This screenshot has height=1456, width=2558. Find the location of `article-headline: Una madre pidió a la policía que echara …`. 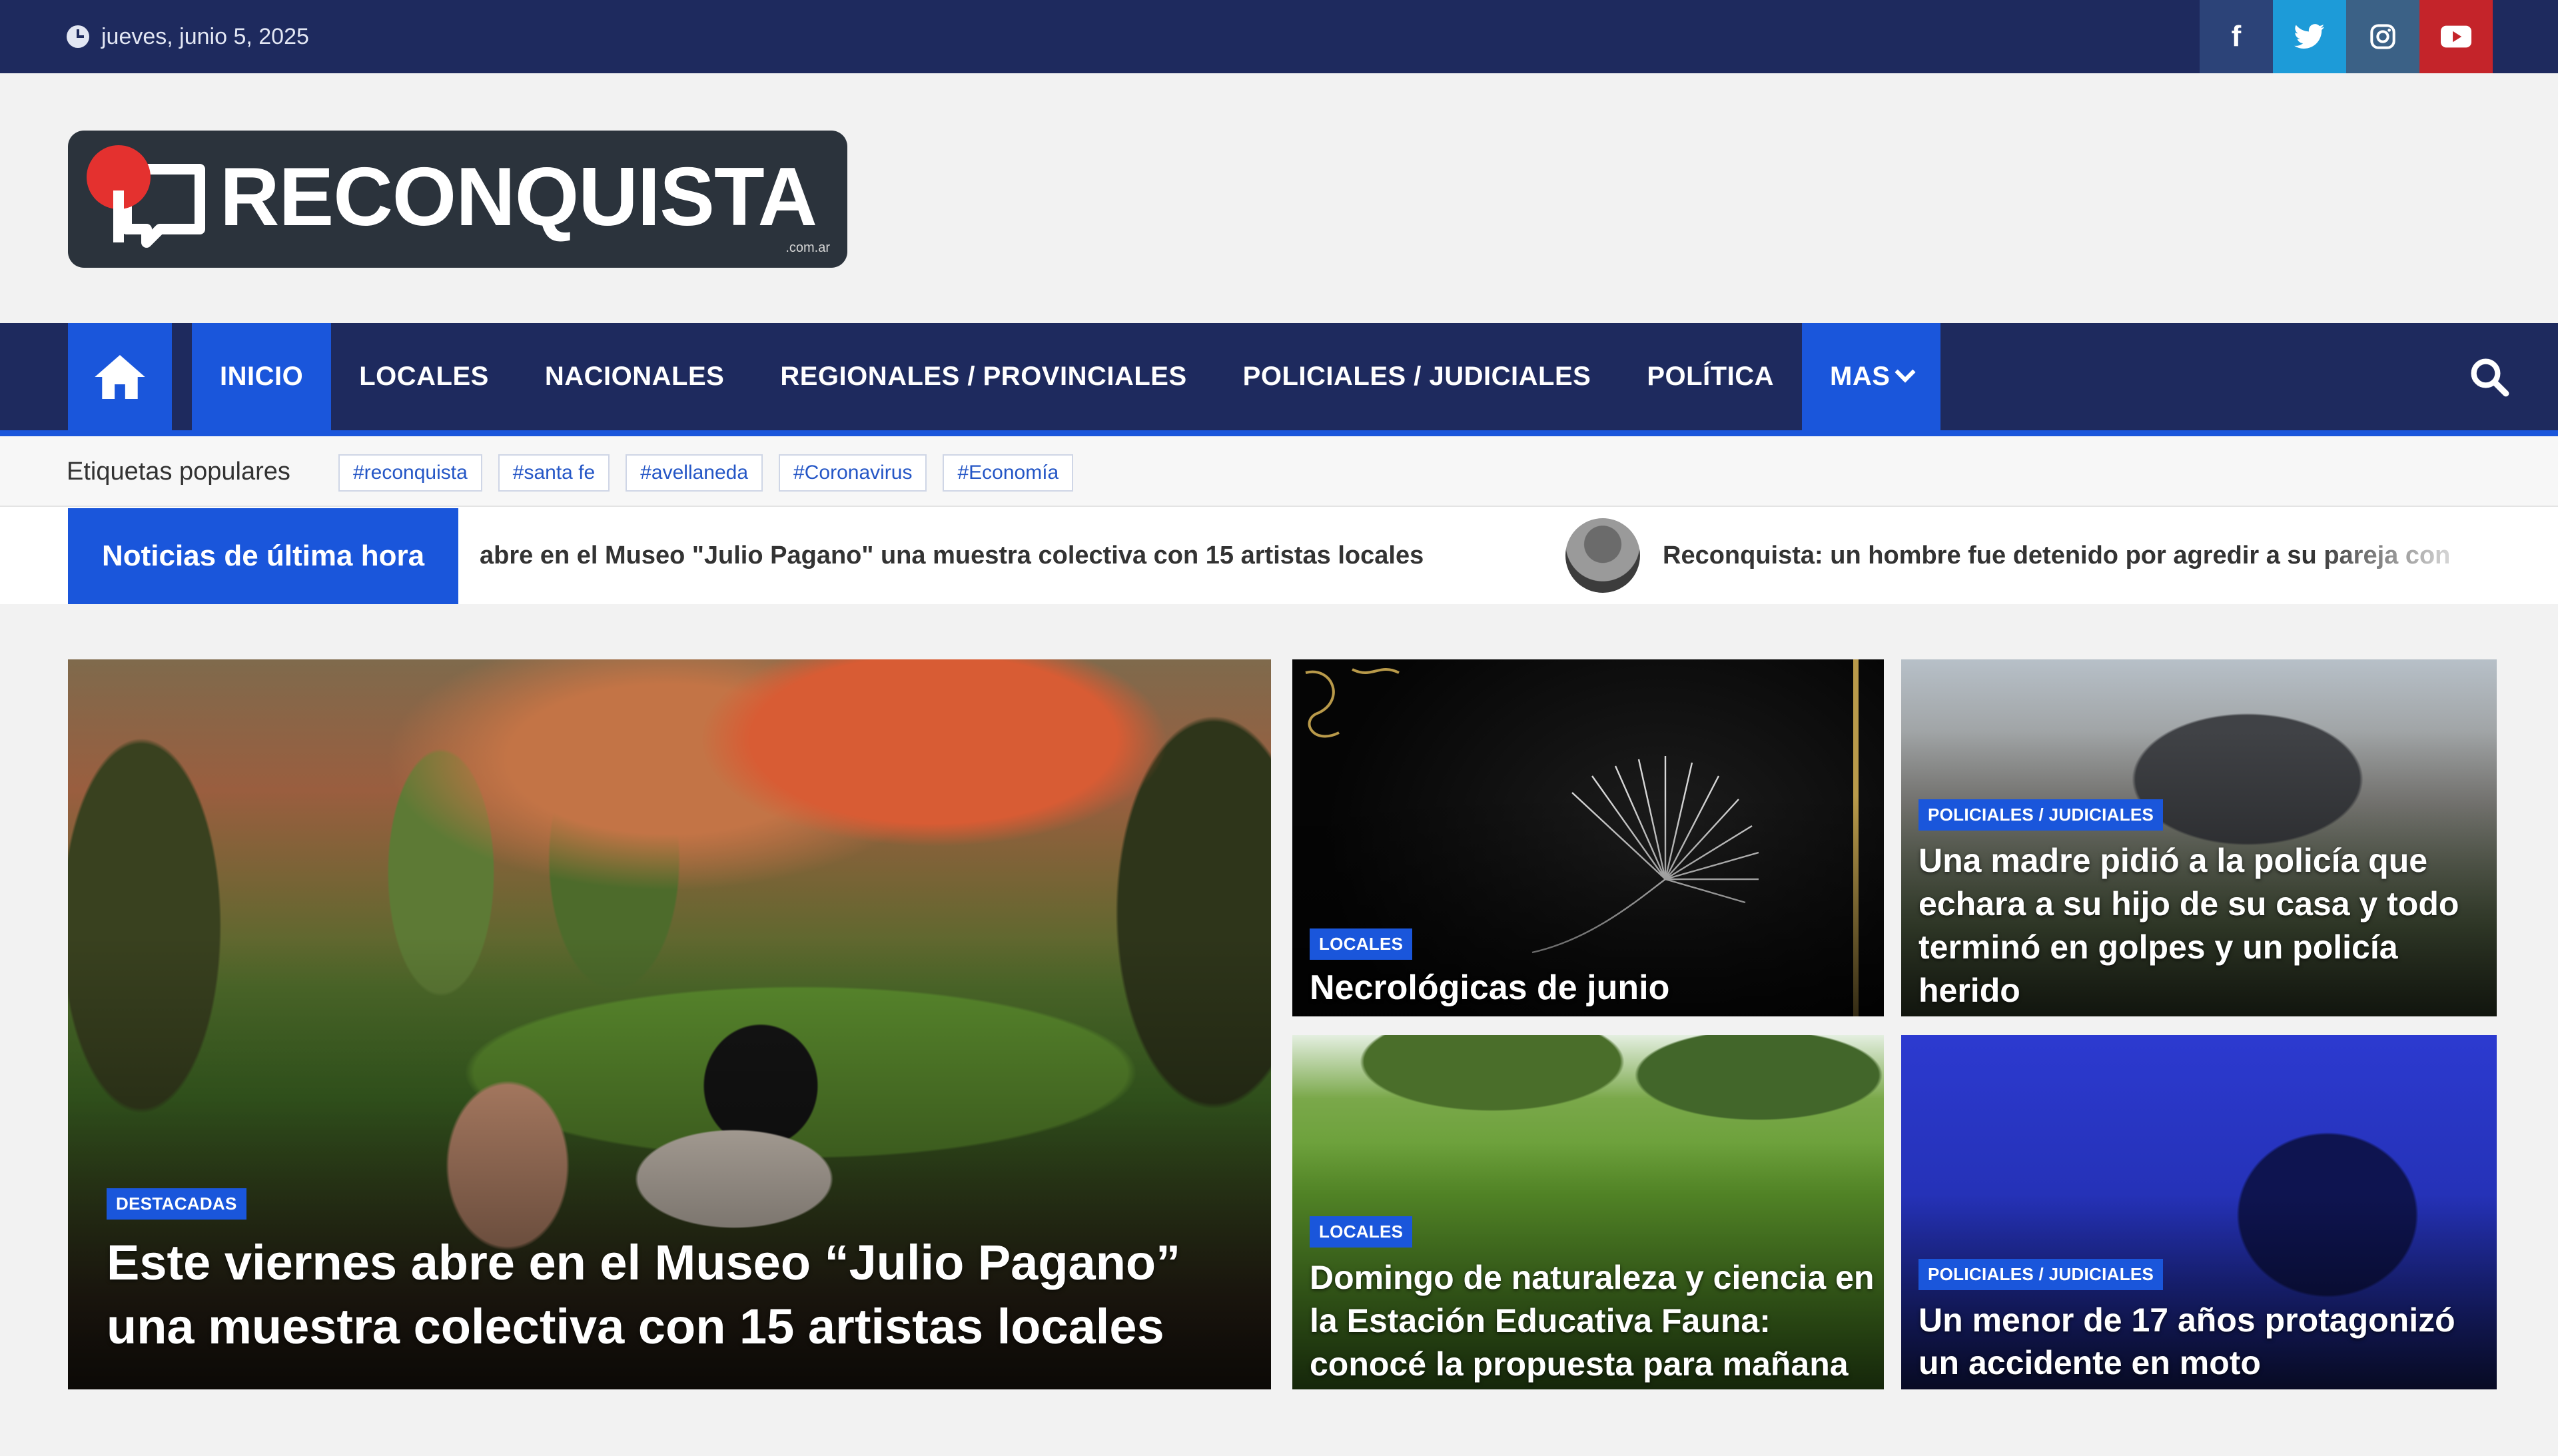

article-headline: Una madre pidió a la policía que echara … is located at coordinates (2204, 925).